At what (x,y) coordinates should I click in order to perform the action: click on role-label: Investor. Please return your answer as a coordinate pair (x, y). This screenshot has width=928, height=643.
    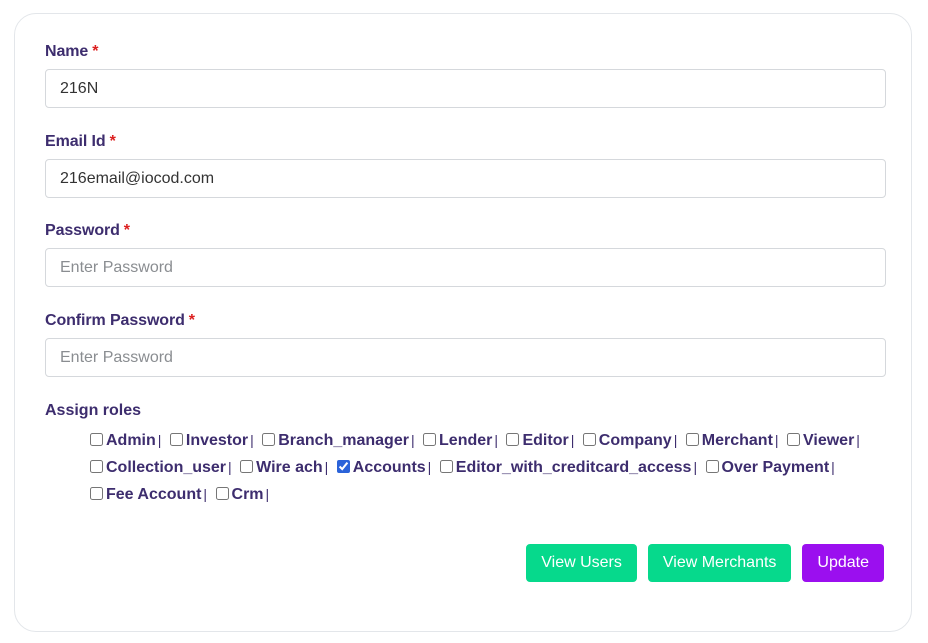
    Looking at the image, I should click on (217, 440).